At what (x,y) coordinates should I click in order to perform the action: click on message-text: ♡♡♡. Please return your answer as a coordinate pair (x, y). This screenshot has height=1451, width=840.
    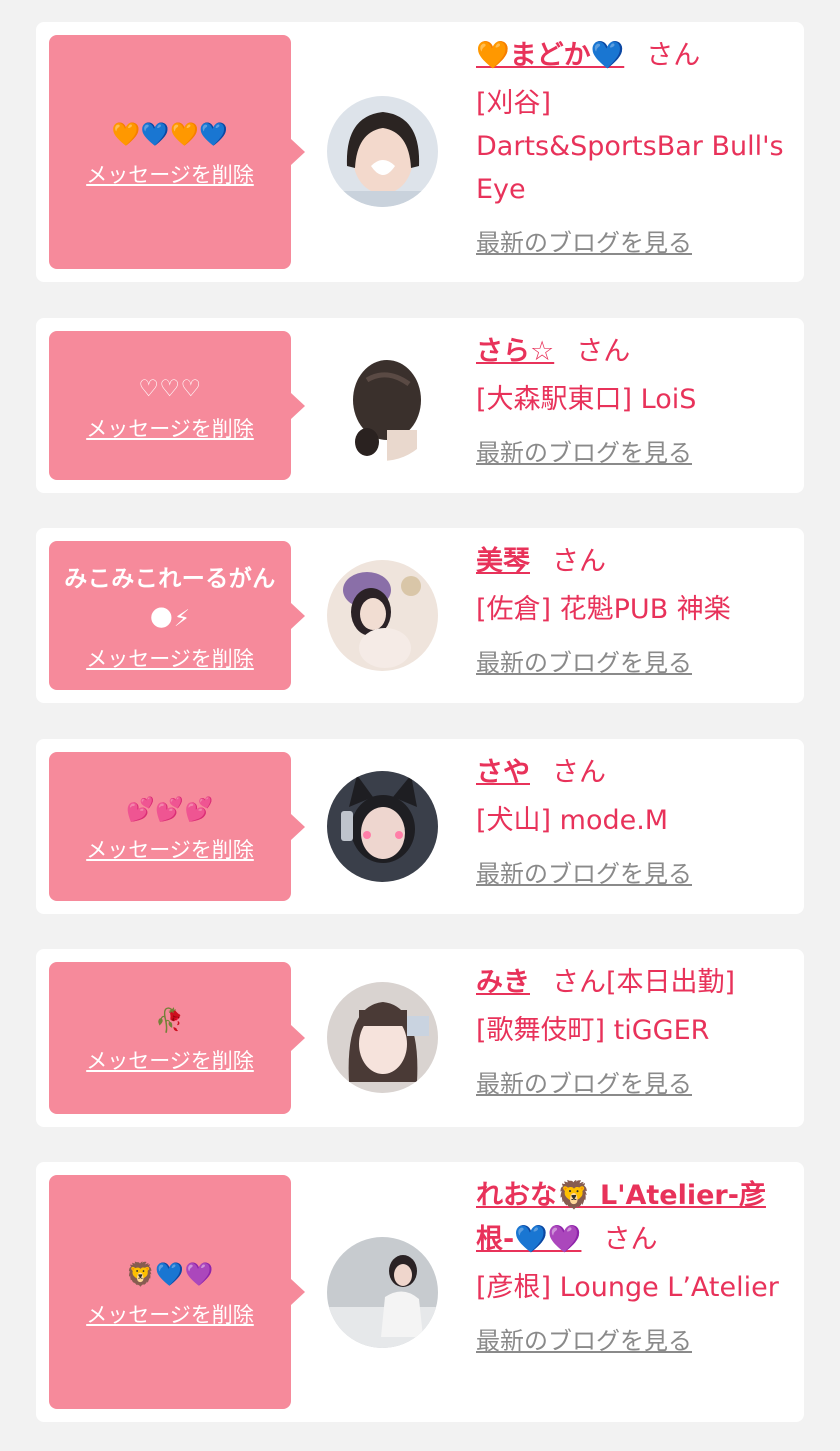
    Looking at the image, I should click on (170, 388).